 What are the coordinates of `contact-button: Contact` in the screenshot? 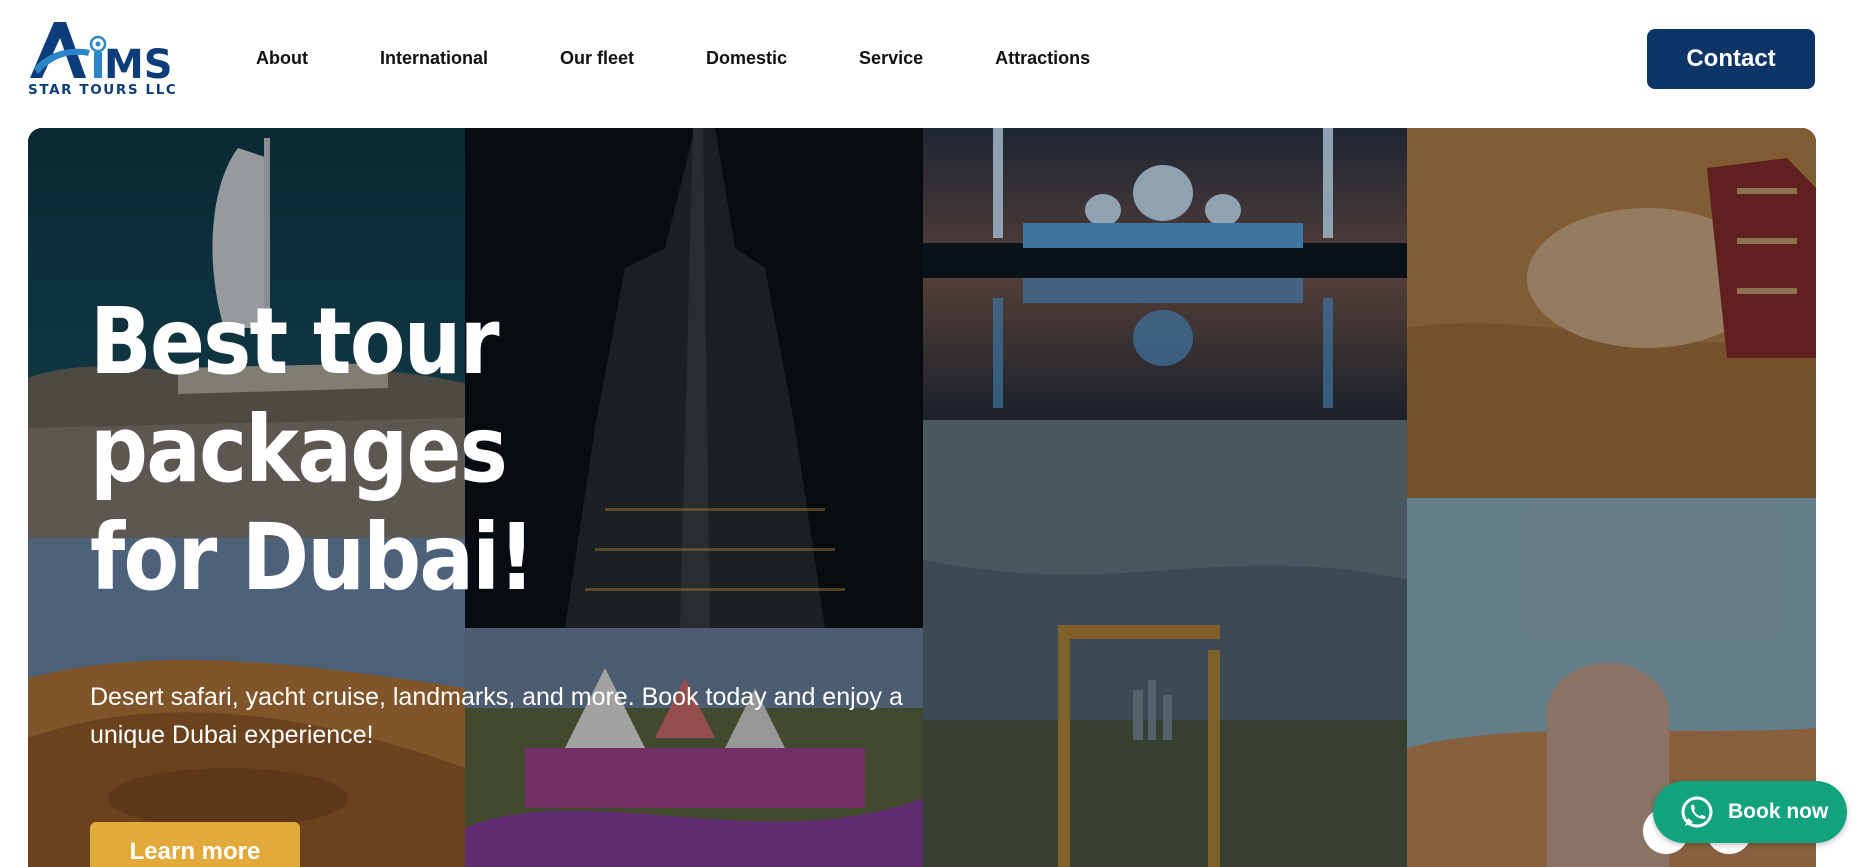 It's located at (1731, 59).